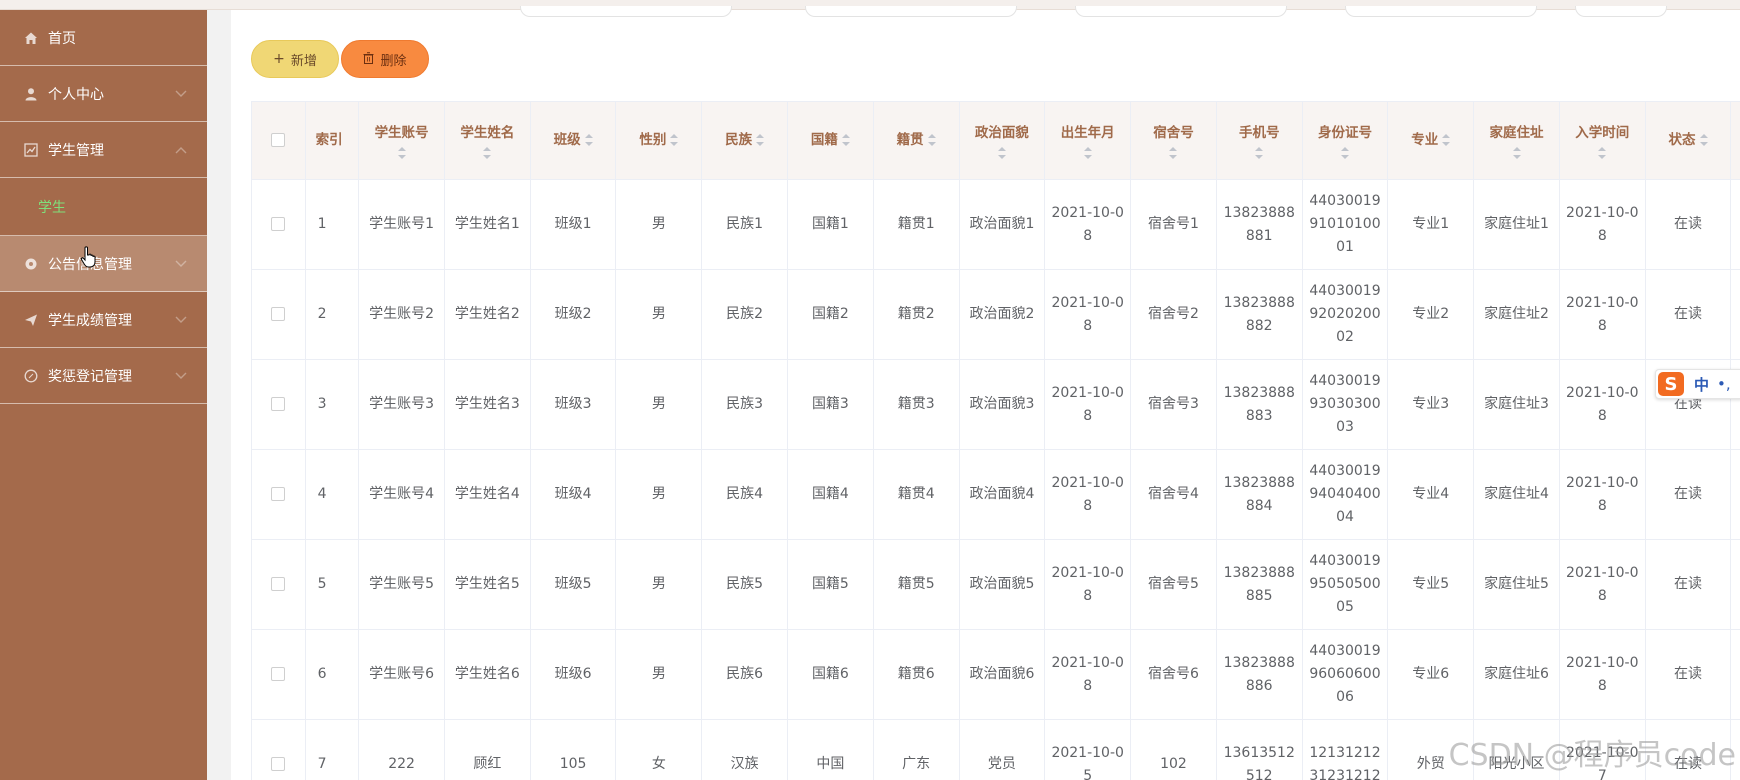  Describe the element at coordinates (103, 264) in the screenshot. I see `sidebar-item-notice-management: 公告信息管理` at that location.